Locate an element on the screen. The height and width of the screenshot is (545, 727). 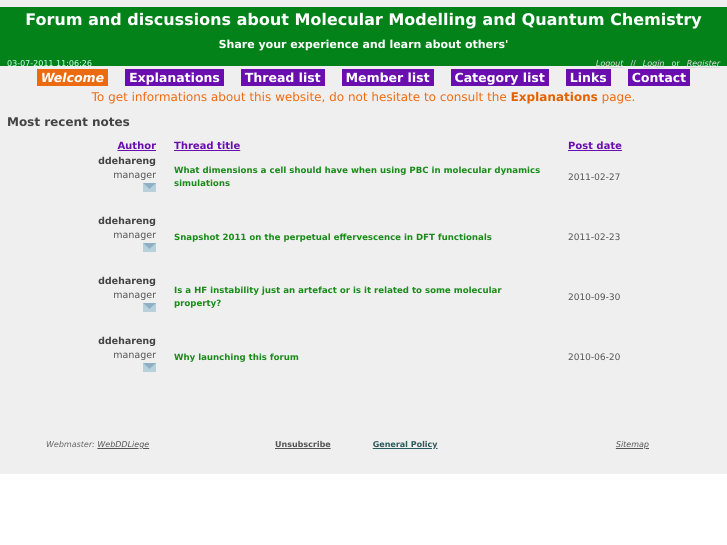
separator-text: or is located at coordinates (676, 63).